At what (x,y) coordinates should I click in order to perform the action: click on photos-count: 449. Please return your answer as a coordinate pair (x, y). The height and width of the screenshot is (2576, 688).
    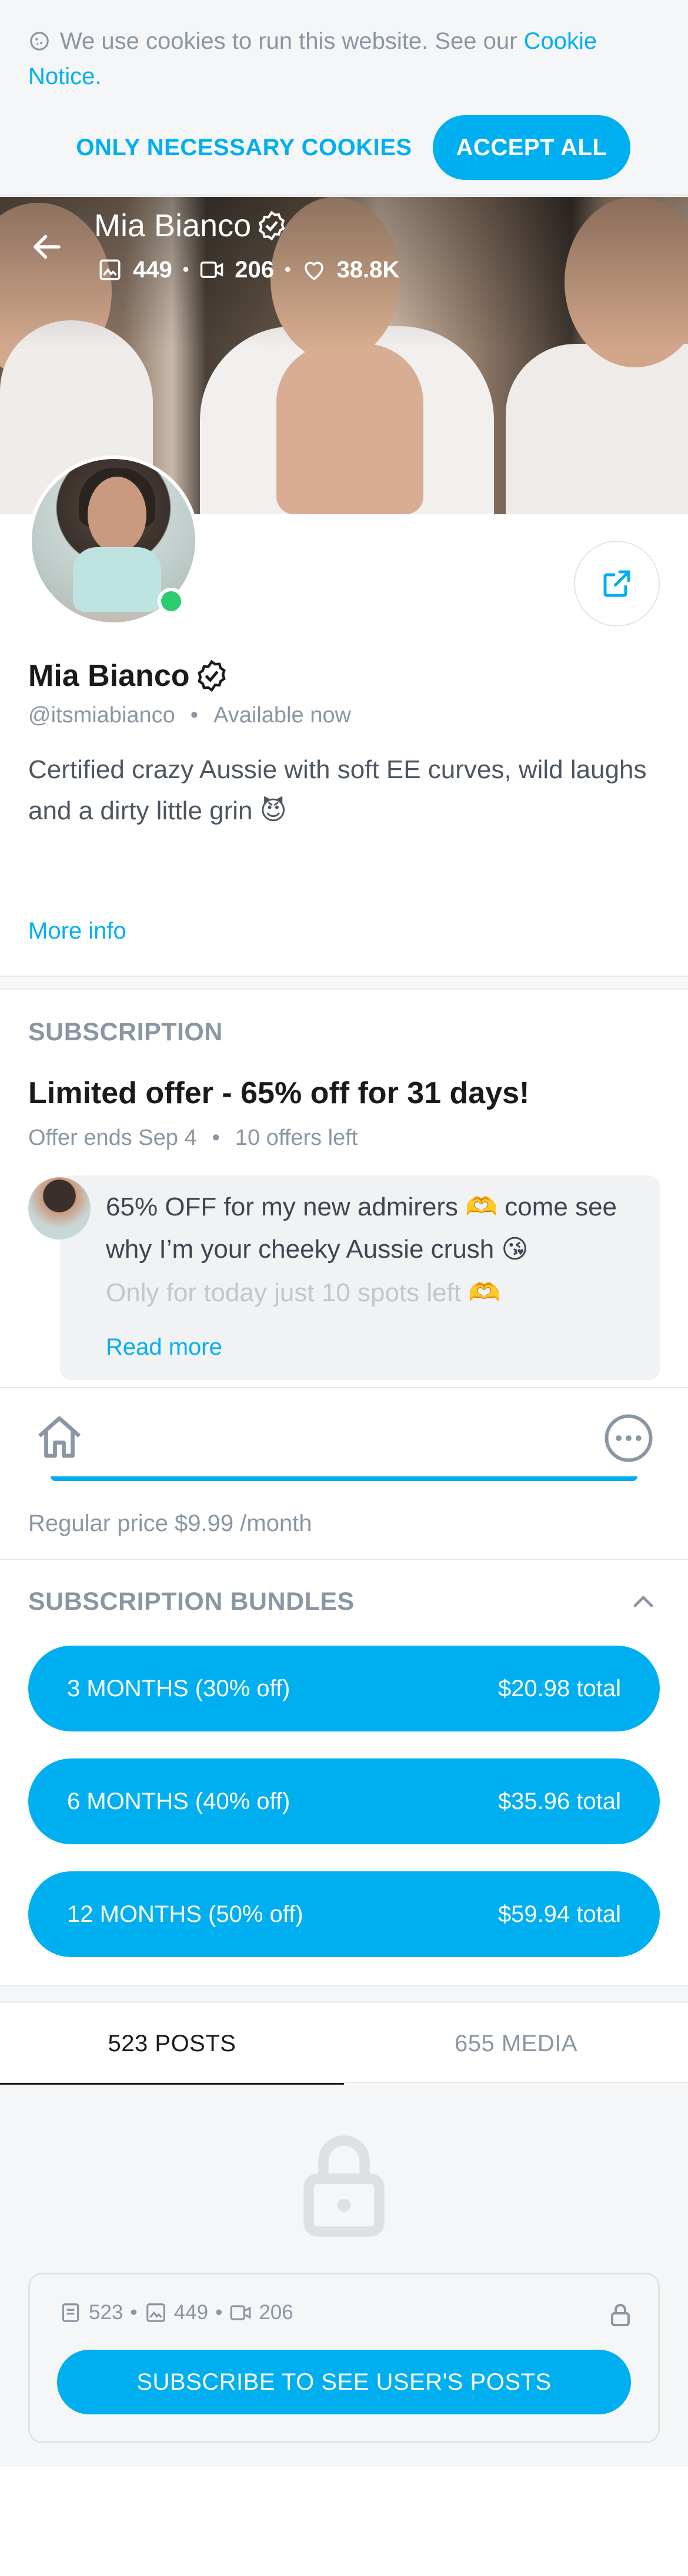
    Looking at the image, I should click on (152, 269).